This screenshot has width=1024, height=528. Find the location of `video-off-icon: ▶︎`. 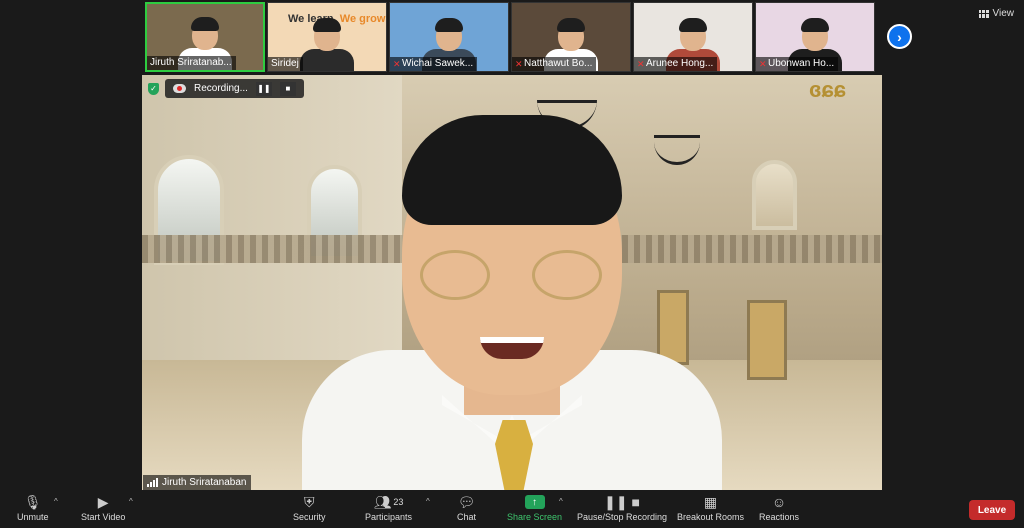

video-off-icon: ▶︎ is located at coordinates (103, 501).